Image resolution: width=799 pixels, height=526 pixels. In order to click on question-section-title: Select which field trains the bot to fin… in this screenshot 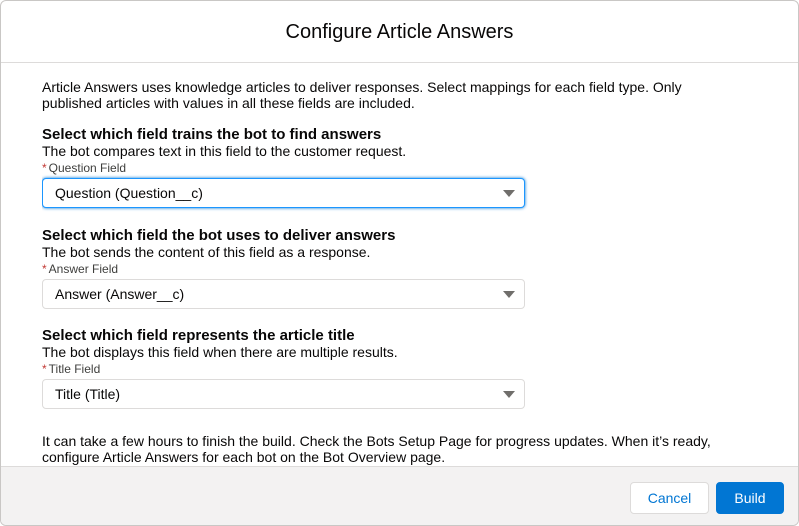, I will do `click(212, 134)`.